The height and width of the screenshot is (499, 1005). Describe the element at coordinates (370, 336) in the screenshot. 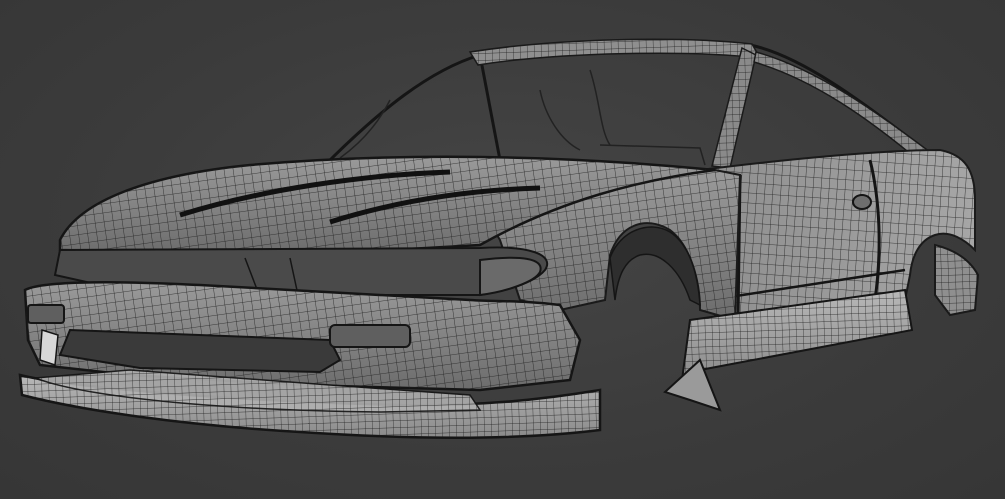

I see `fog-light-right` at that location.